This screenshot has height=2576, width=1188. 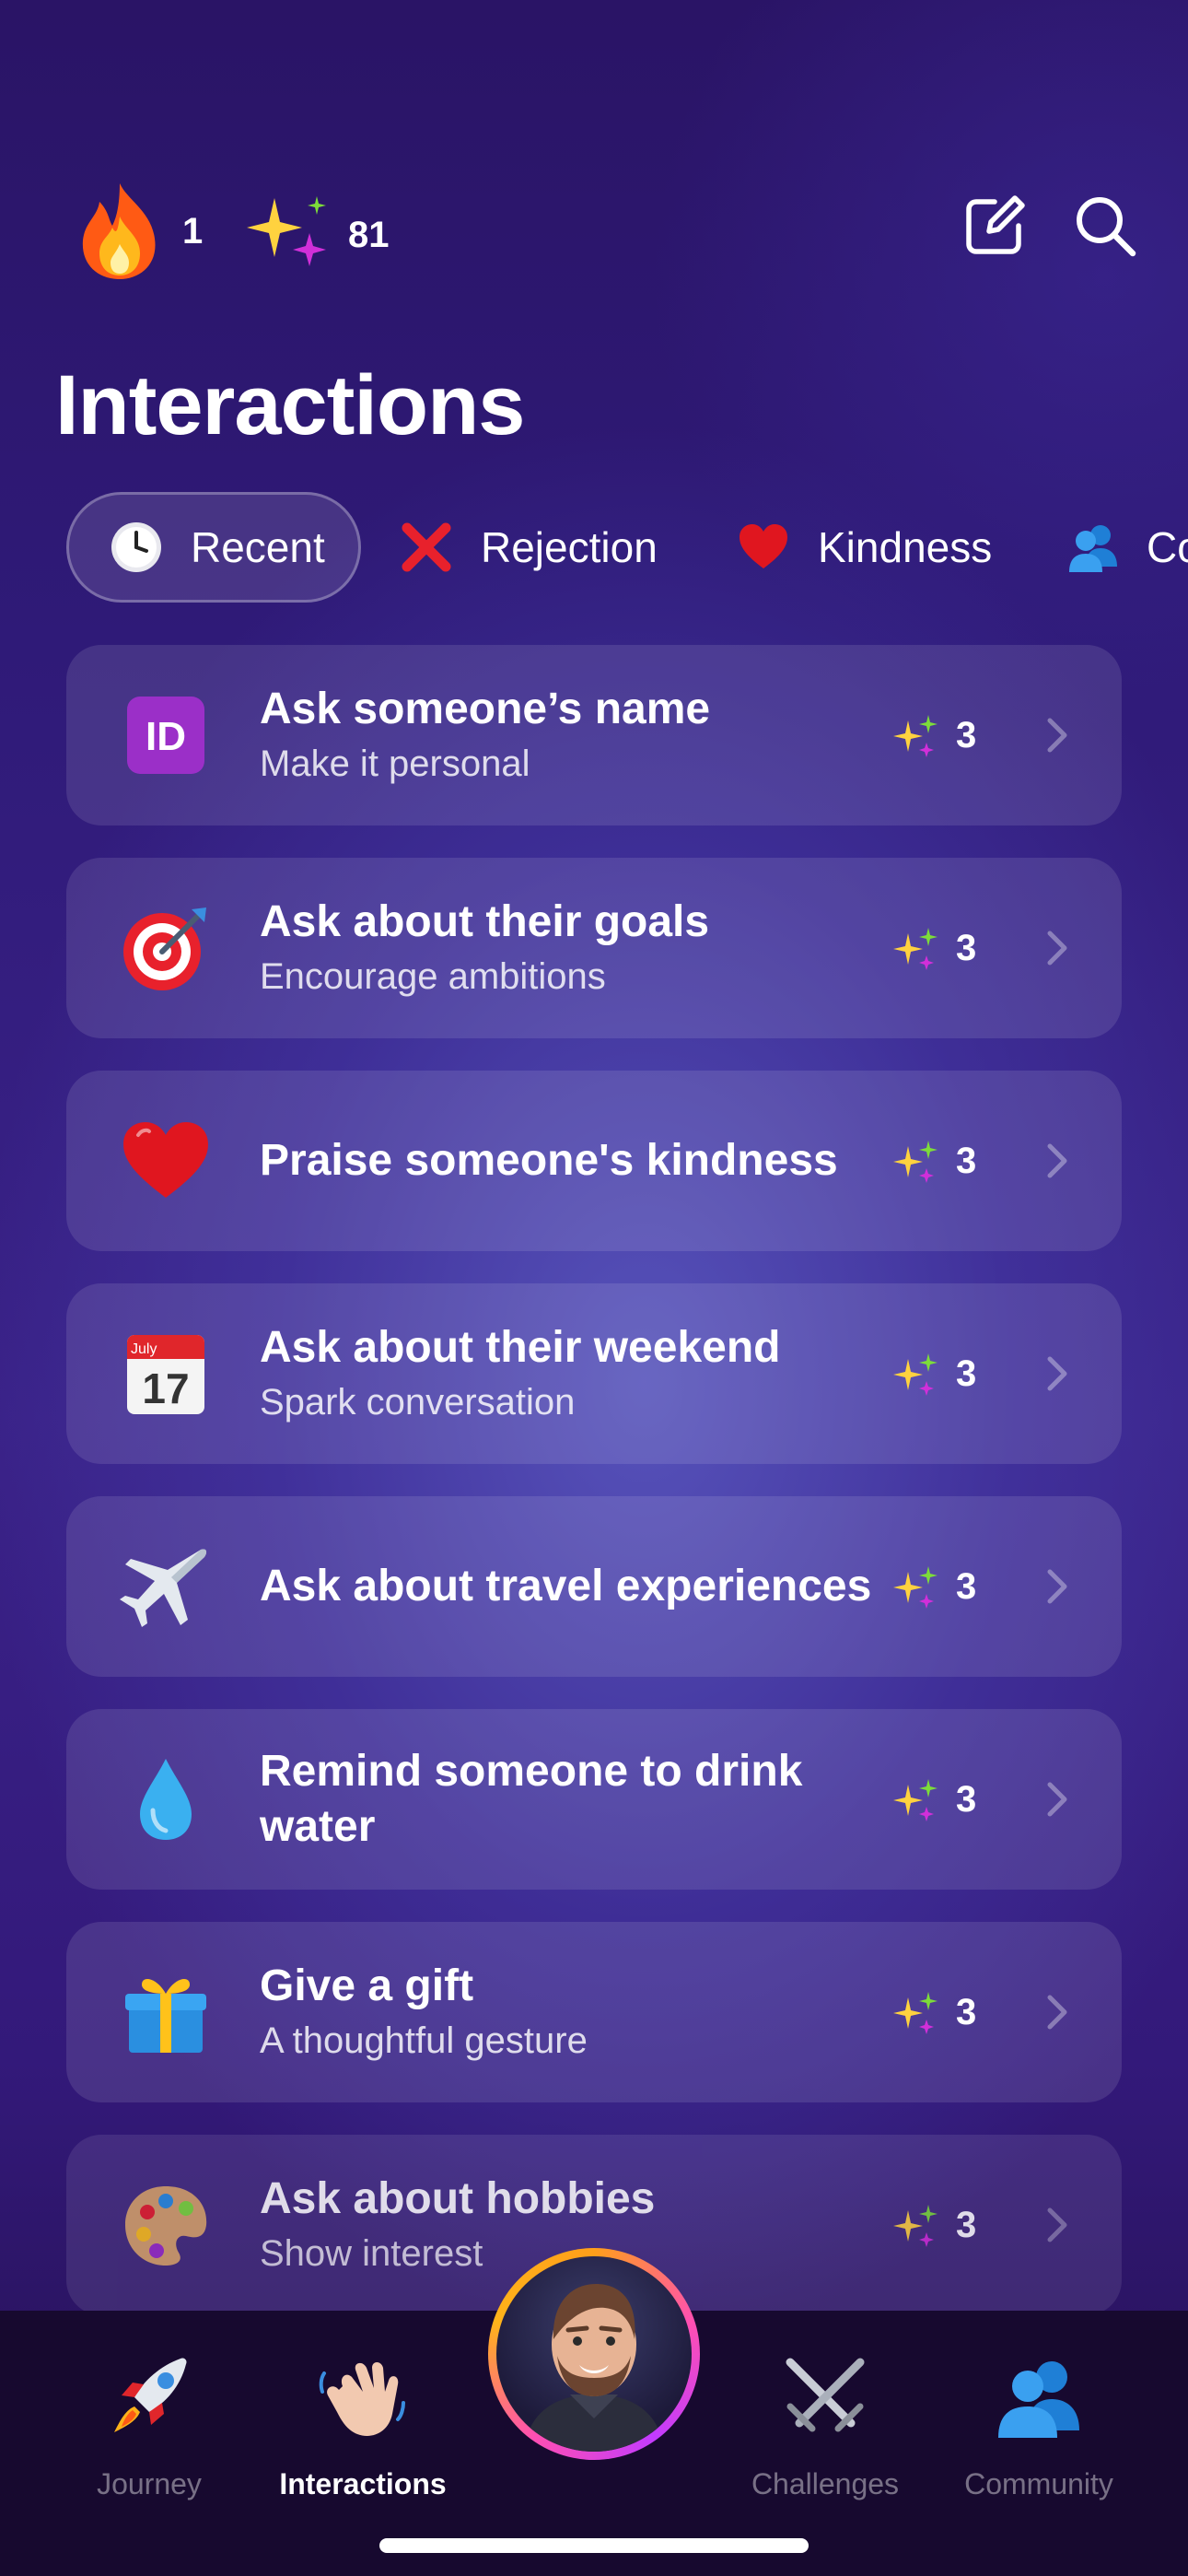 I want to click on item-title: Ask about travel experiences, so click(x=566, y=1586).